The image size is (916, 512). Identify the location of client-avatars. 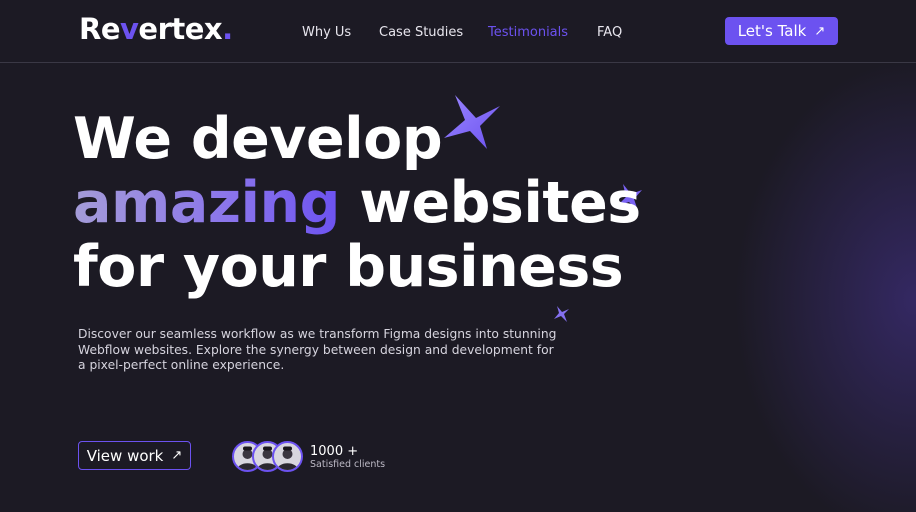
(268, 457).